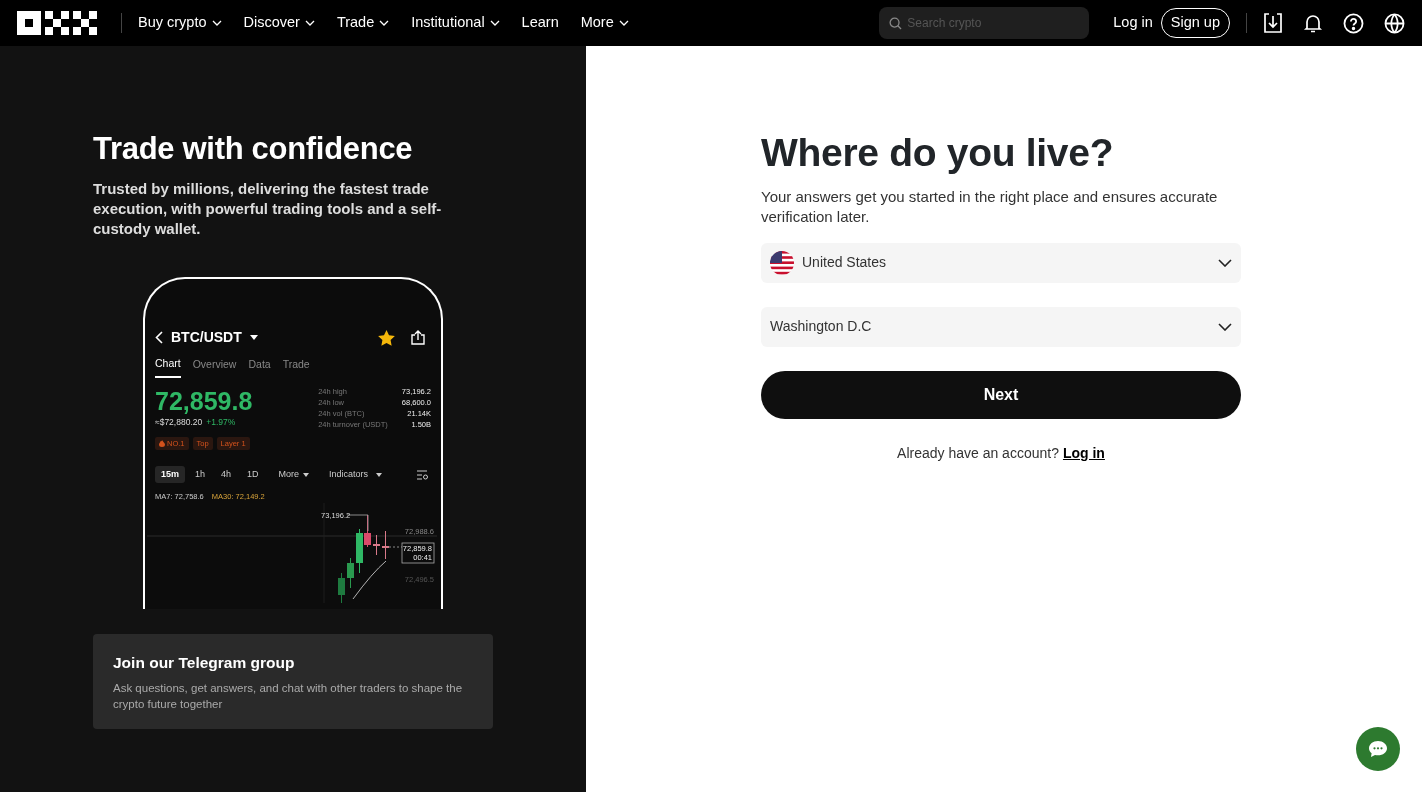 The image size is (1422, 792). What do you see at coordinates (159, 338) in the screenshot?
I see `back-icon` at bounding box center [159, 338].